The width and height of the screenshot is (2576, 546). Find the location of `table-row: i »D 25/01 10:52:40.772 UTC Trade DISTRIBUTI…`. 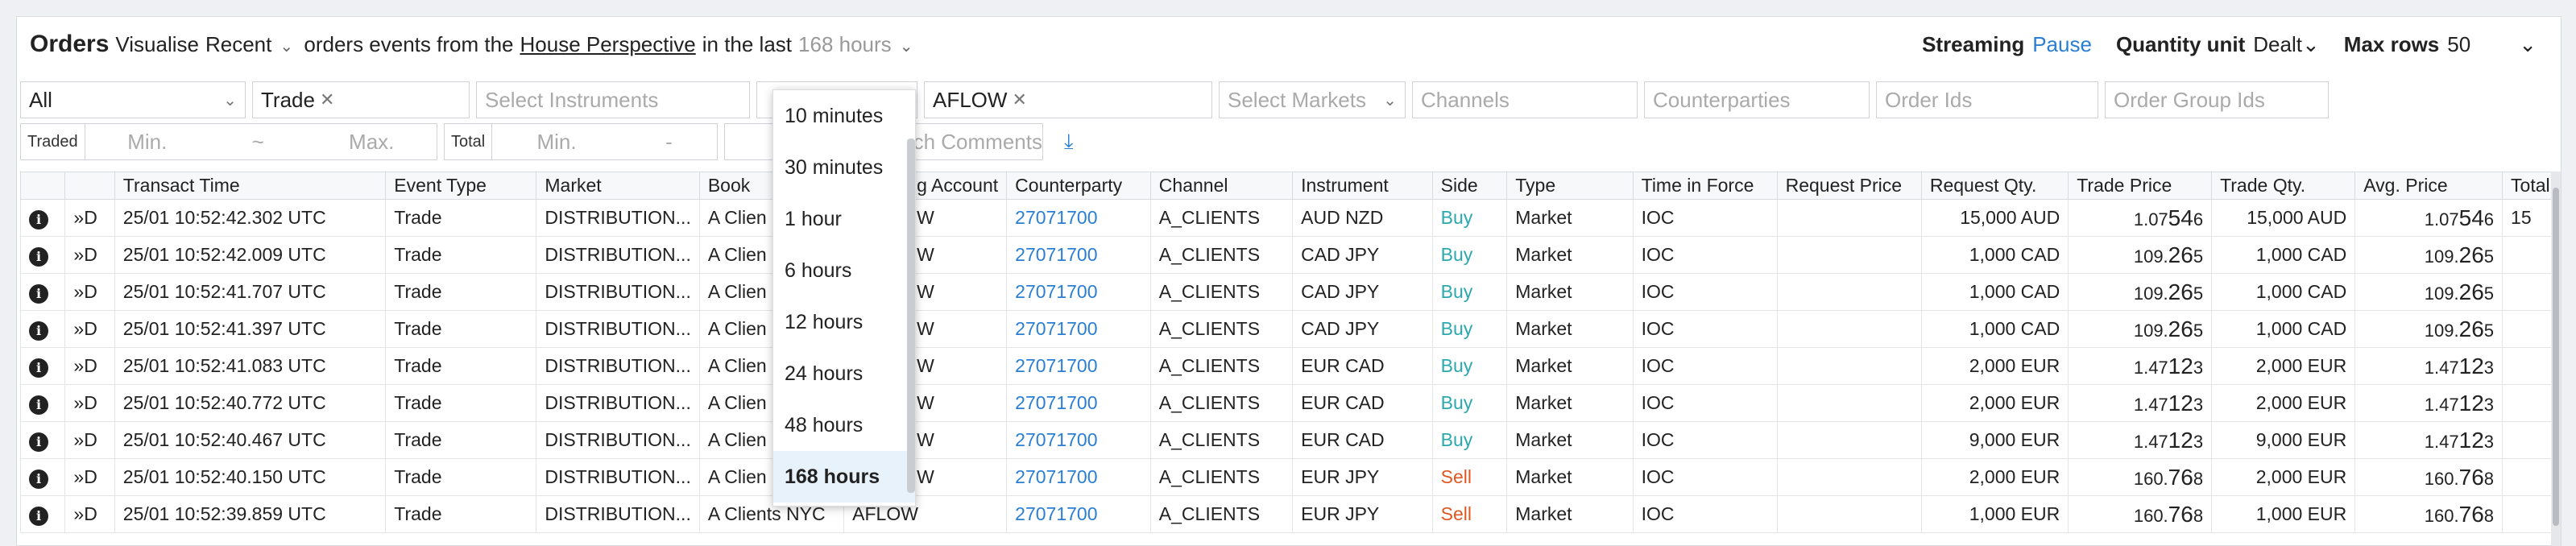

table-row: i »D 25/01 10:52:40.772 UTC Trade DISTRIBUTI… is located at coordinates (1290, 403).